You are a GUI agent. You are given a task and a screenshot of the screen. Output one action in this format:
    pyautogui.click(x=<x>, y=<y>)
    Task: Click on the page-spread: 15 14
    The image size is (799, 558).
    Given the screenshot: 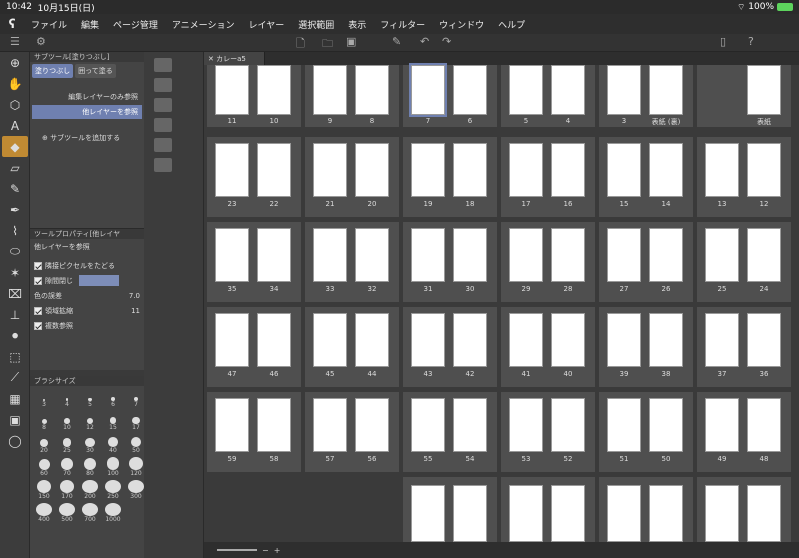 What is the action you would take?
    pyautogui.click(x=646, y=177)
    